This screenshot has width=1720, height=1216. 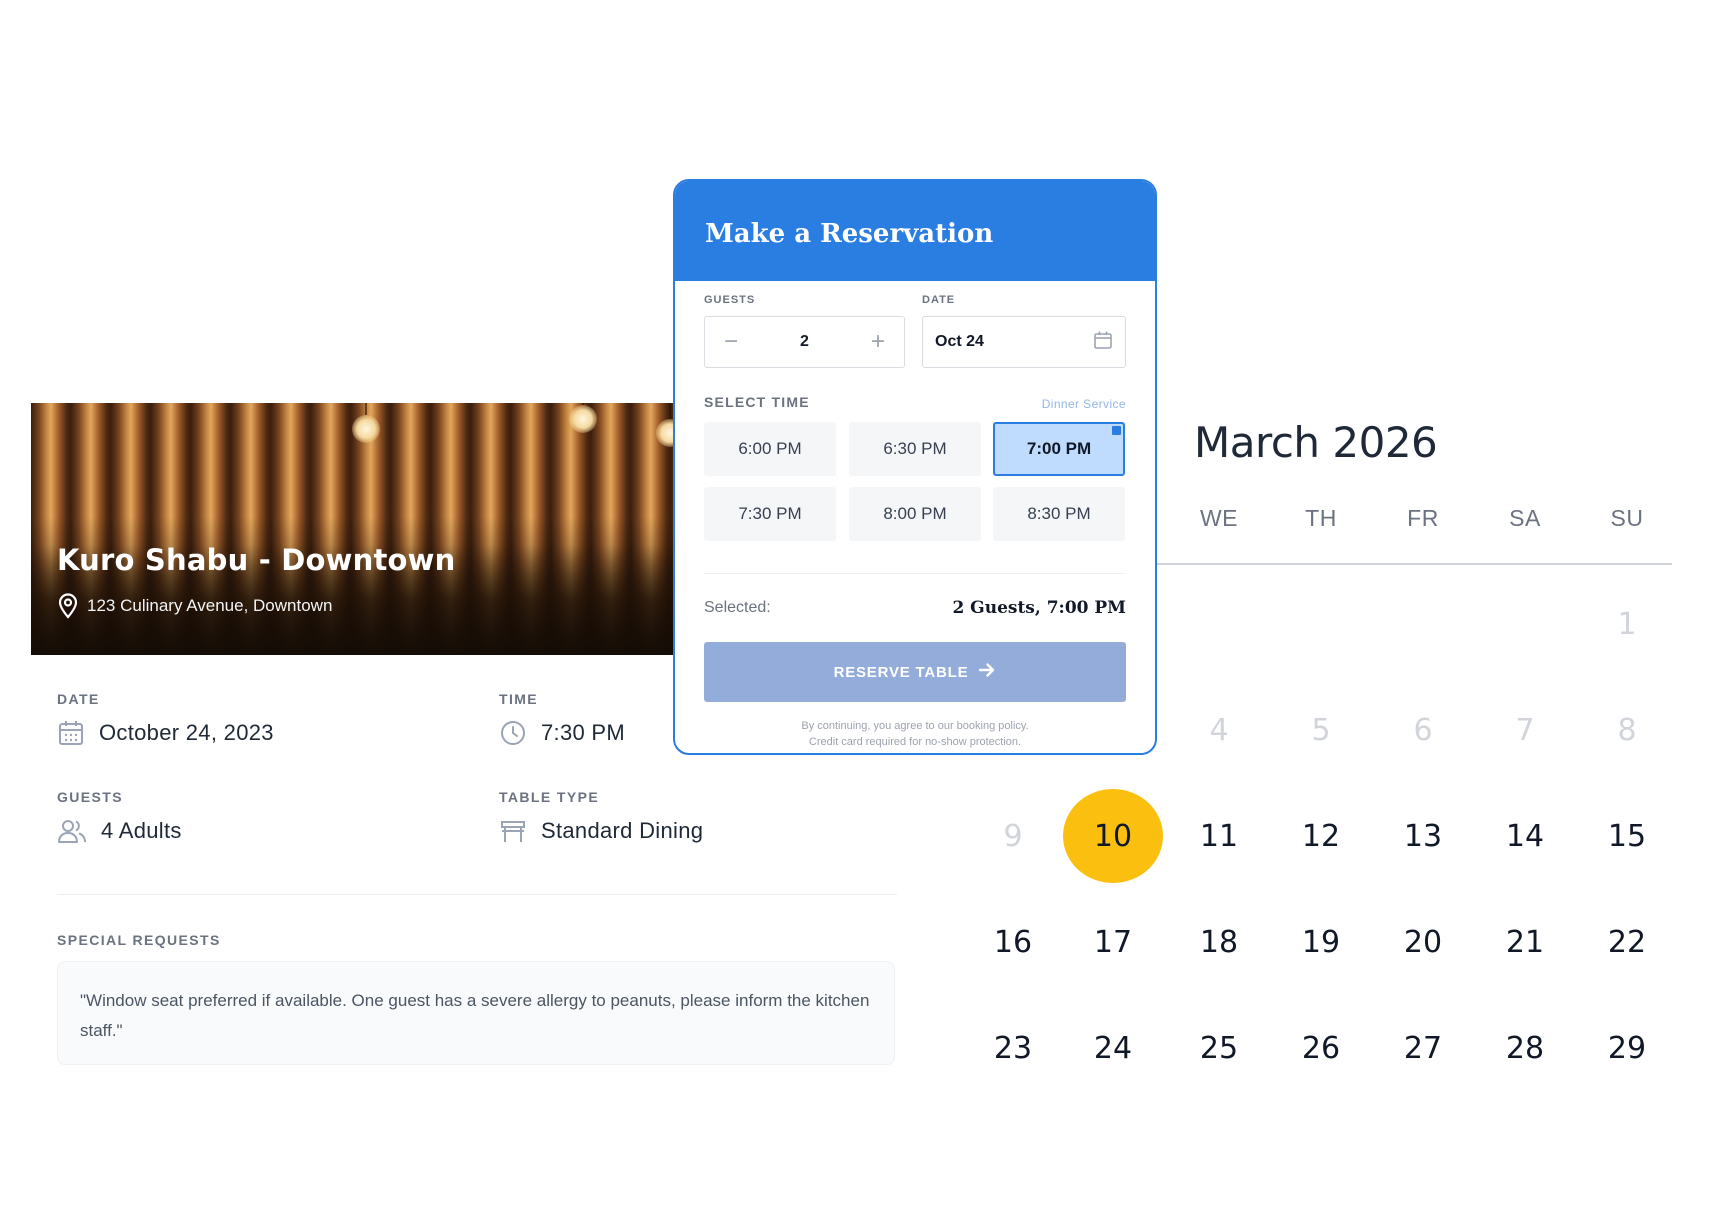 I want to click on selected-corner-marker, so click(x=1116, y=430).